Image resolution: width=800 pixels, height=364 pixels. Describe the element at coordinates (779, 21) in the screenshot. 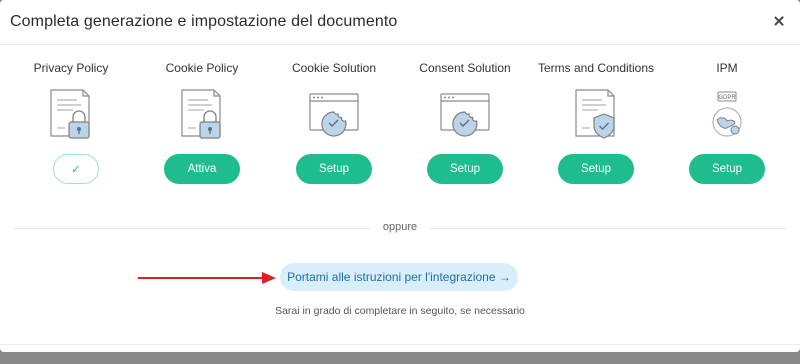

I see `close-icon` at that location.